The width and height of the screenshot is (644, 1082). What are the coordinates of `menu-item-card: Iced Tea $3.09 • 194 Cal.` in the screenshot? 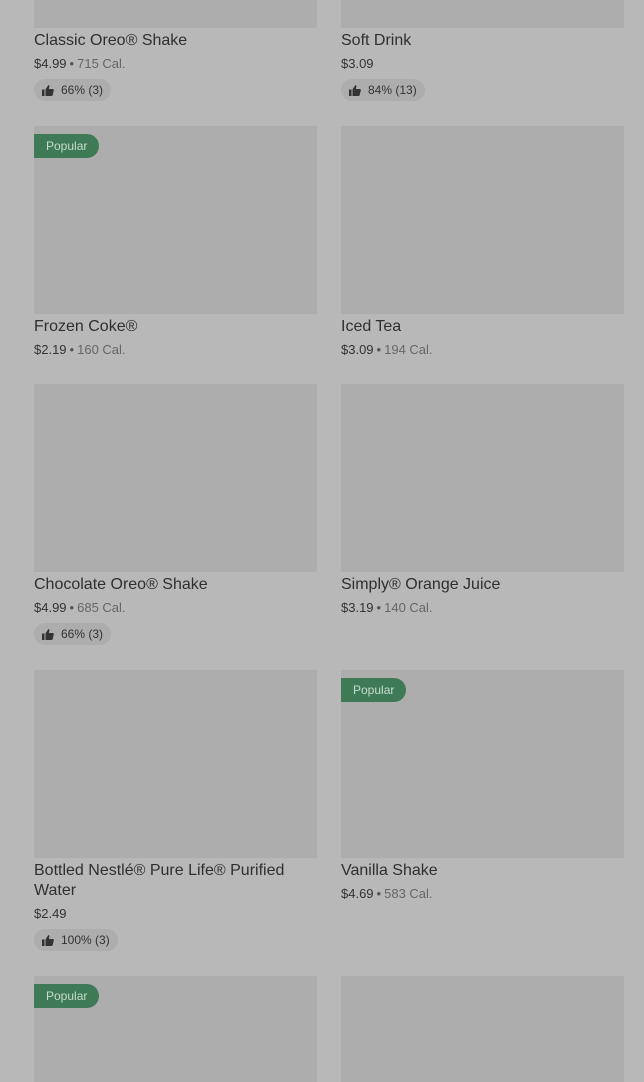 It's located at (482, 246).